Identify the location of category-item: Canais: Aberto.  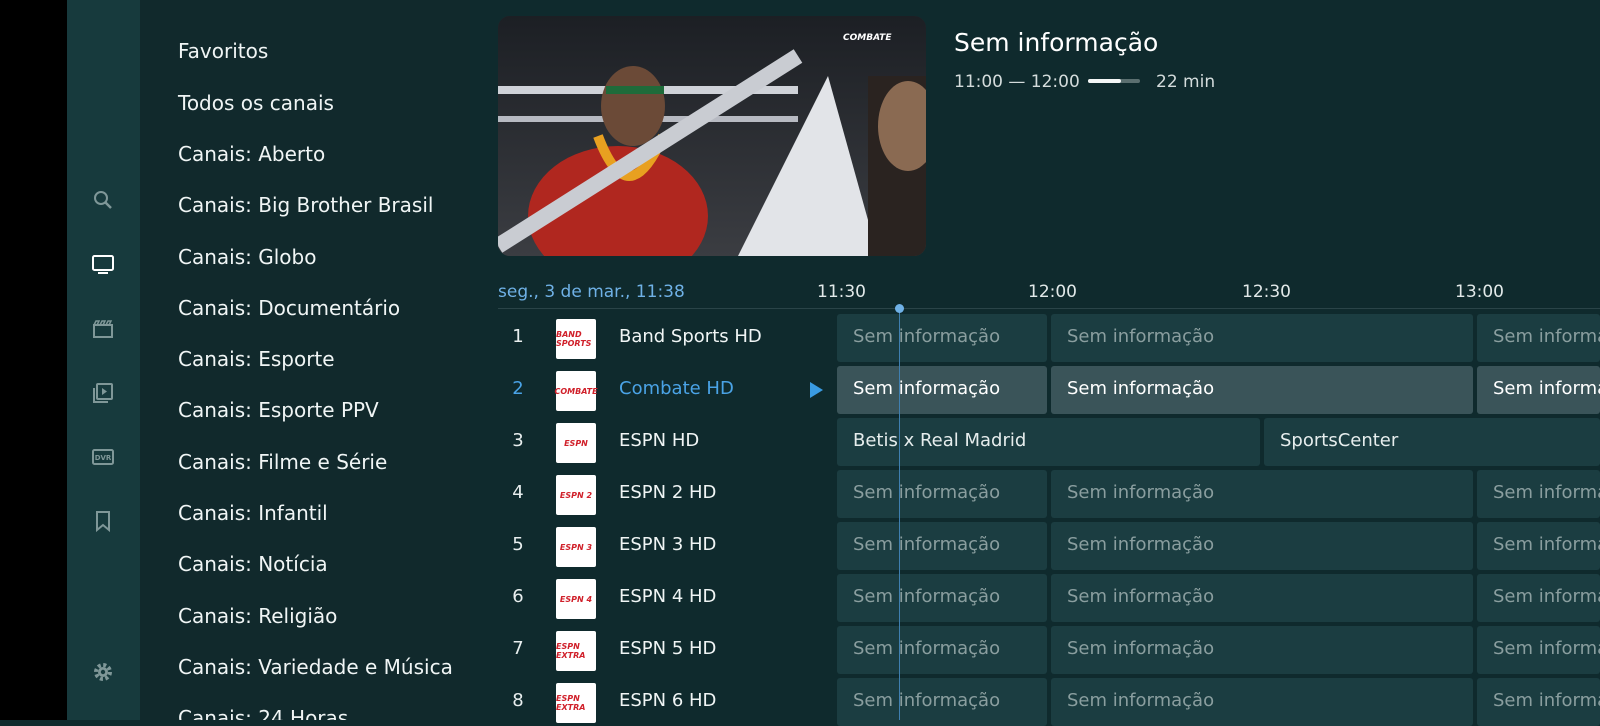
(251, 154).